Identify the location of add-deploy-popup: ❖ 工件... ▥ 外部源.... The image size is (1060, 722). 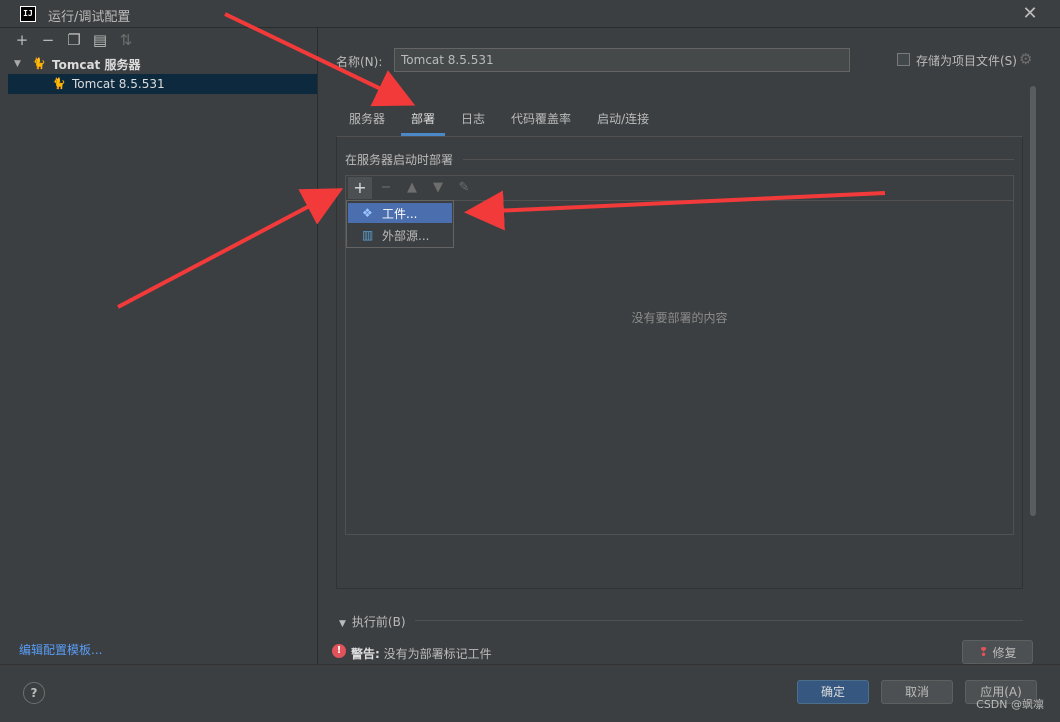
(400, 224).